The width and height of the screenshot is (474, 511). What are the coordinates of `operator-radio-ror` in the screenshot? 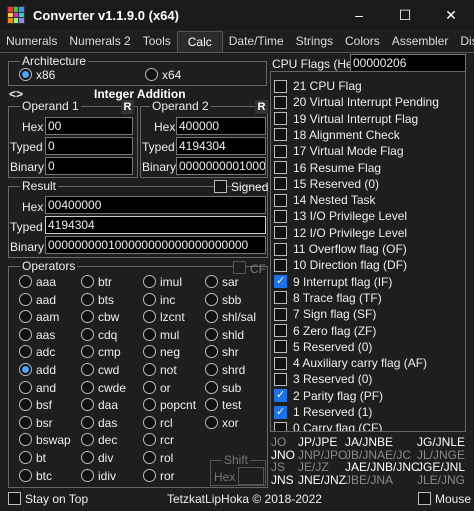 It's located at (149, 475).